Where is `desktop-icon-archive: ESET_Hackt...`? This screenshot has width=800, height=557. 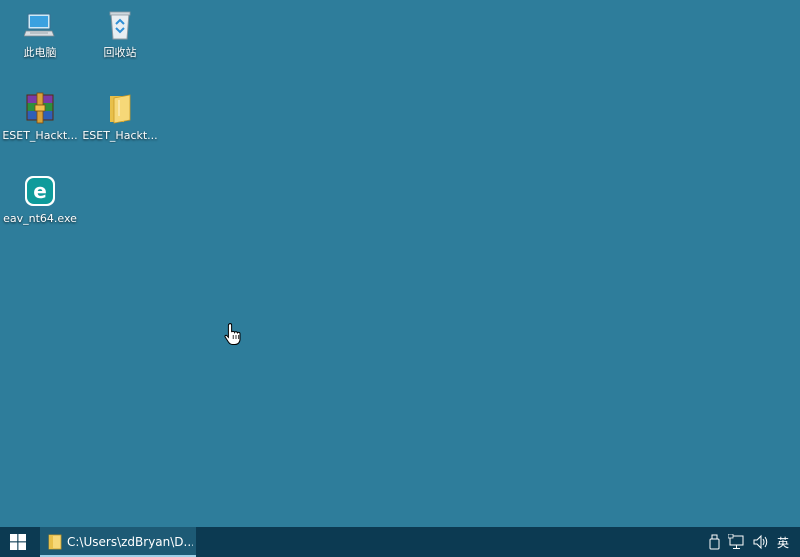 desktop-icon-archive: ESET_Hackt... is located at coordinates (40, 122).